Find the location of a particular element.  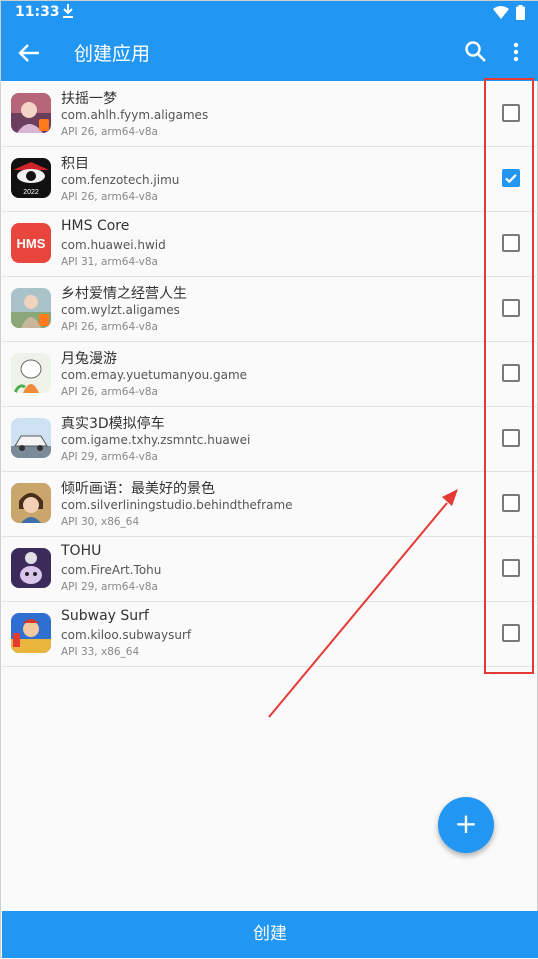

app-icon: 2022 is located at coordinates (31, 178).